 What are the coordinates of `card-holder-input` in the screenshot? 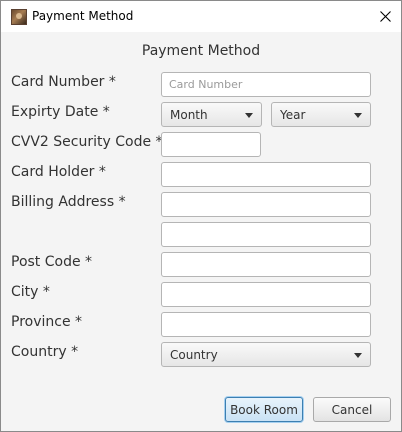 It's located at (266, 174).